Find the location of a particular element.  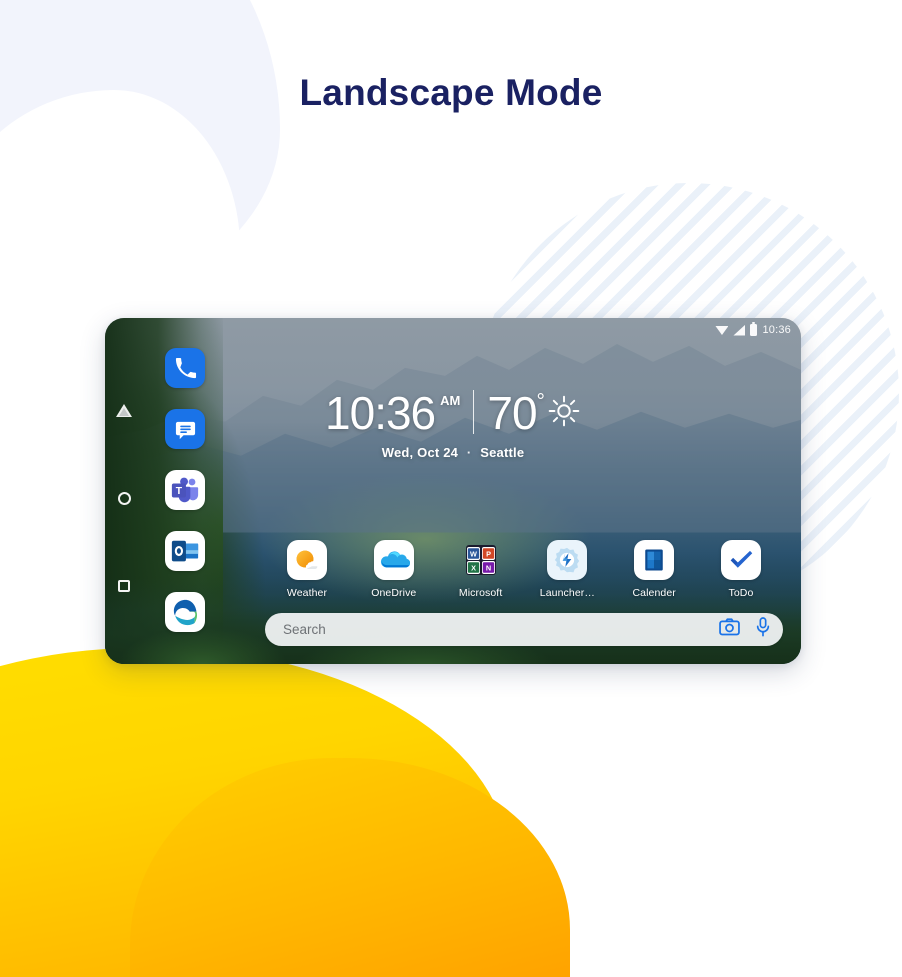

weather-app-icon-tile is located at coordinates (307, 560).